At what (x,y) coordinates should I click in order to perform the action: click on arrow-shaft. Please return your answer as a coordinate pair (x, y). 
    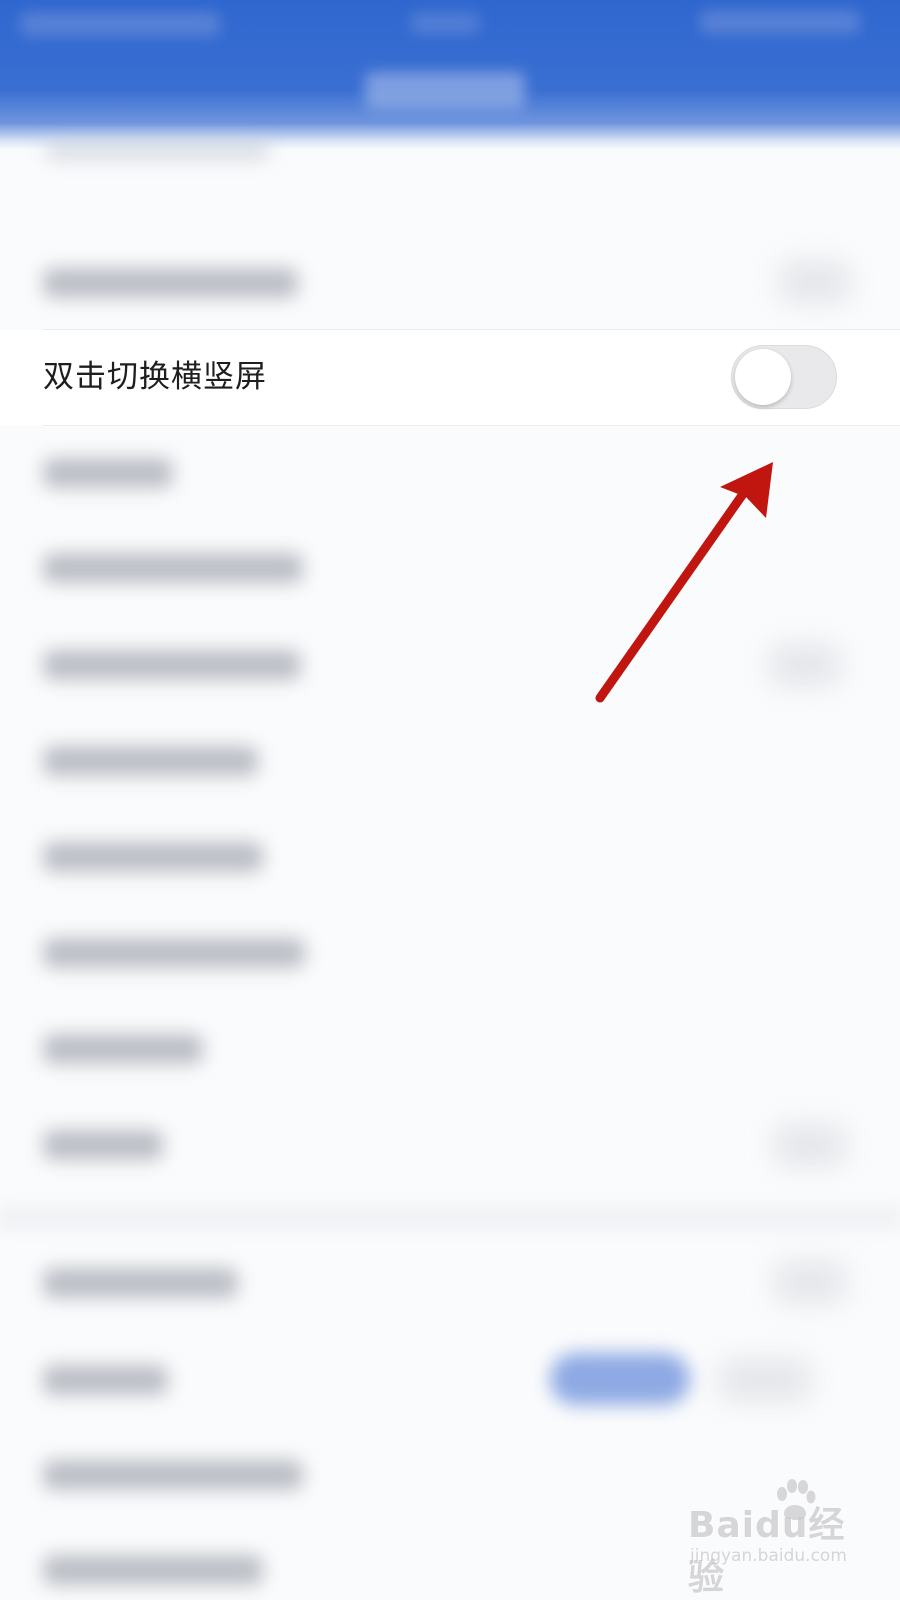
    Looking at the image, I should click on (675, 591).